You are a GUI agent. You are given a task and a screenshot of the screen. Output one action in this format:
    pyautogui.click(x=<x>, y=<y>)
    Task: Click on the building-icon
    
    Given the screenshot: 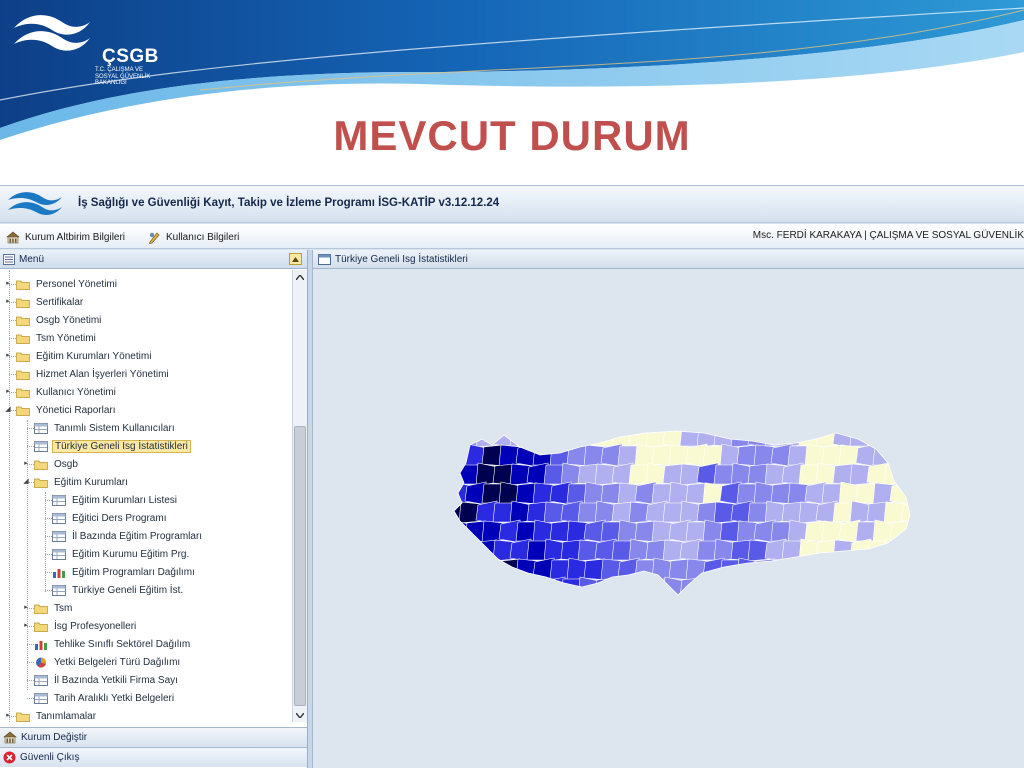 What is the action you would take?
    pyautogui.click(x=10, y=737)
    